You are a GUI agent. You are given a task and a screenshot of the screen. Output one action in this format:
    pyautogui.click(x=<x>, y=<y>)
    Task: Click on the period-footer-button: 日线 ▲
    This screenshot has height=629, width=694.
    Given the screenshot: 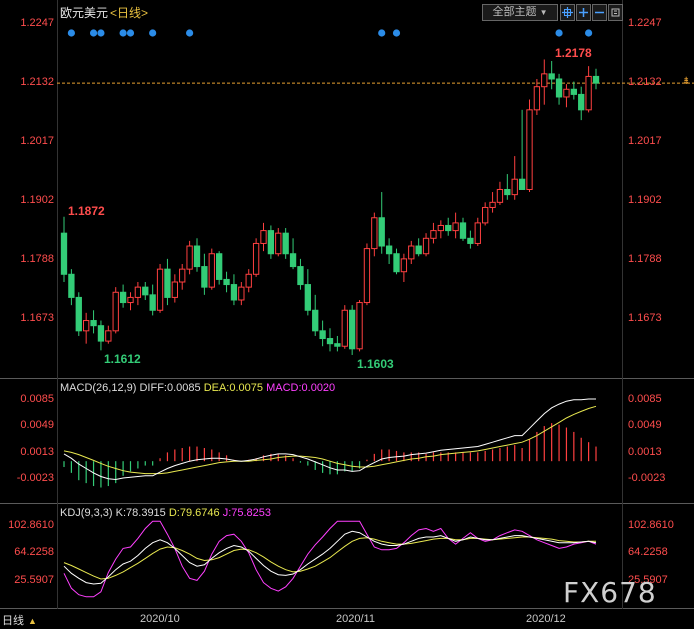 What is the action you would take?
    pyautogui.click(x=19, y=620)
    